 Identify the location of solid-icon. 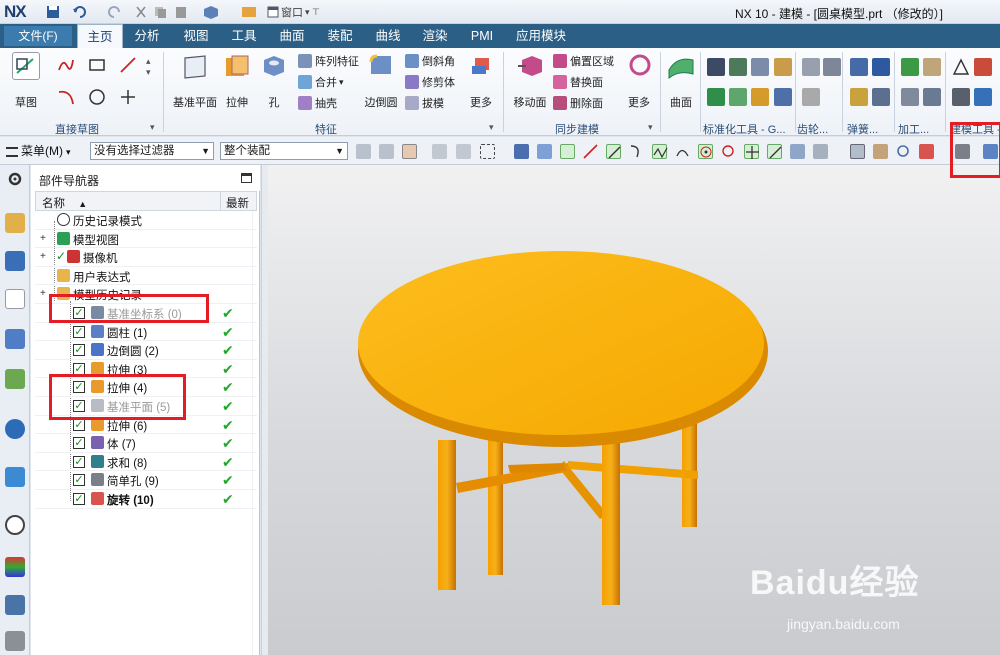
(544, 151).